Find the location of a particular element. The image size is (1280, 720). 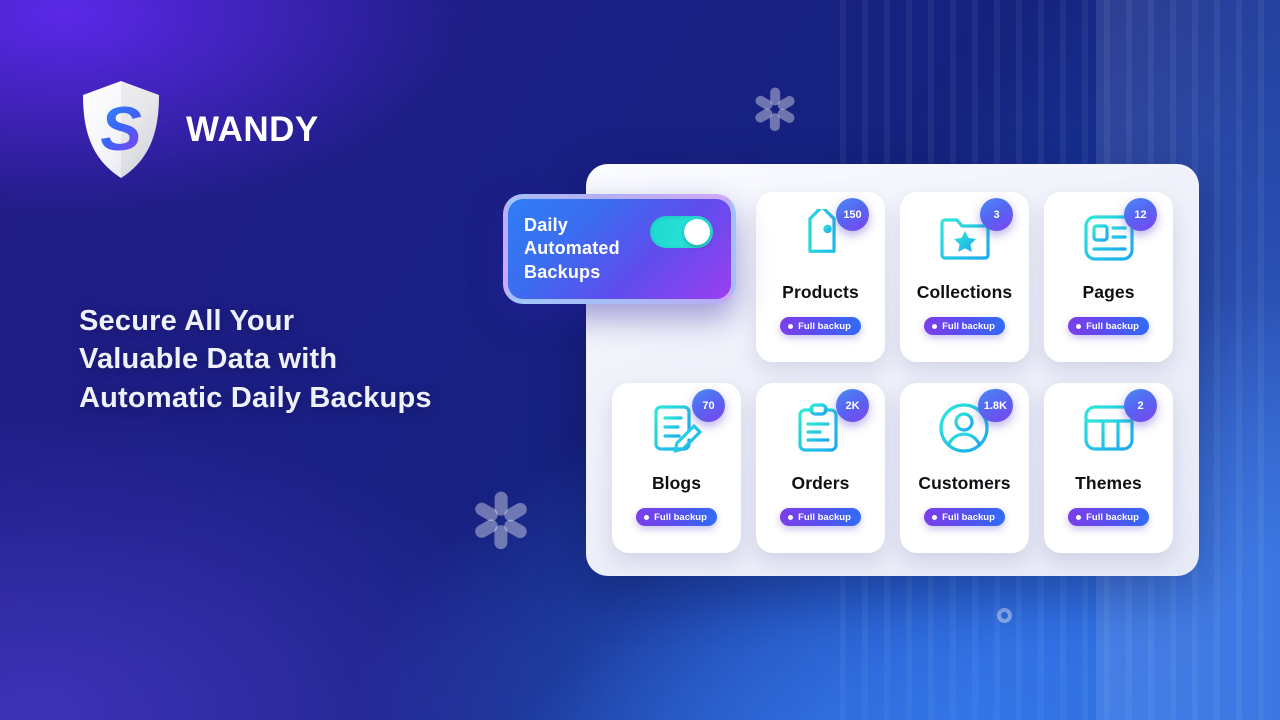

card-count-badge: 12 is located at coordinates (1140, 214).